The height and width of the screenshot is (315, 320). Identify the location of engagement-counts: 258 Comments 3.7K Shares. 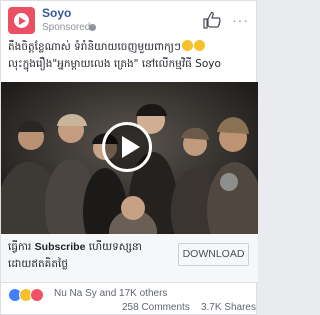
(189, 307).